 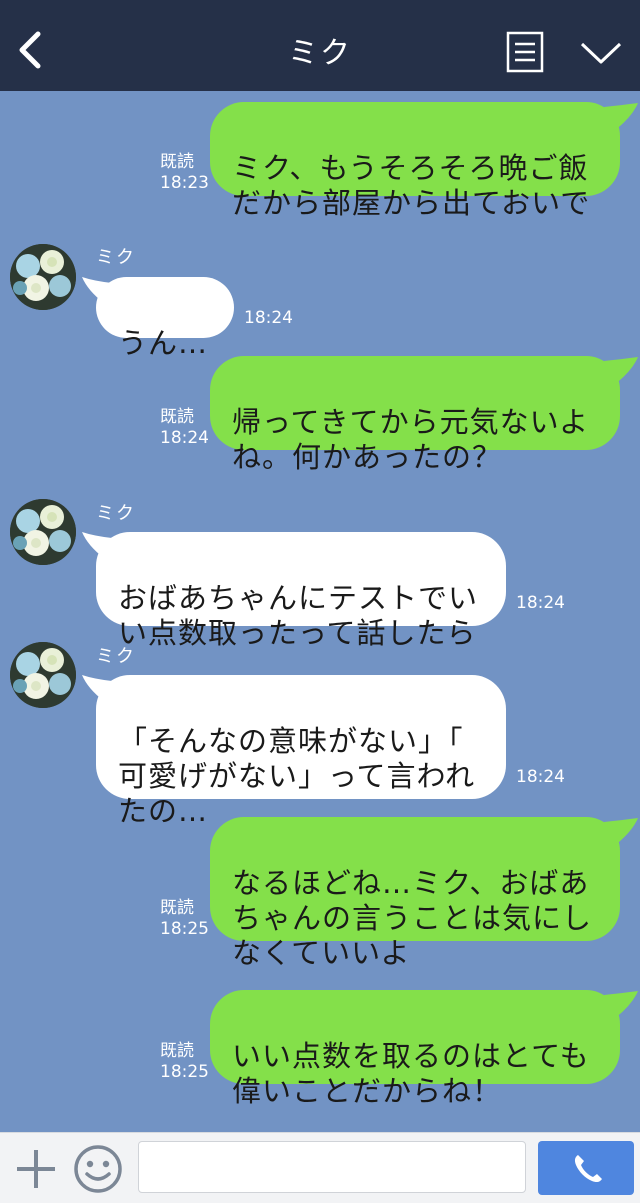 I want to click on sent-message-bubble: 帰ってきてから元気ないよ ね。何かあったの？, so click(x=415, y=415).